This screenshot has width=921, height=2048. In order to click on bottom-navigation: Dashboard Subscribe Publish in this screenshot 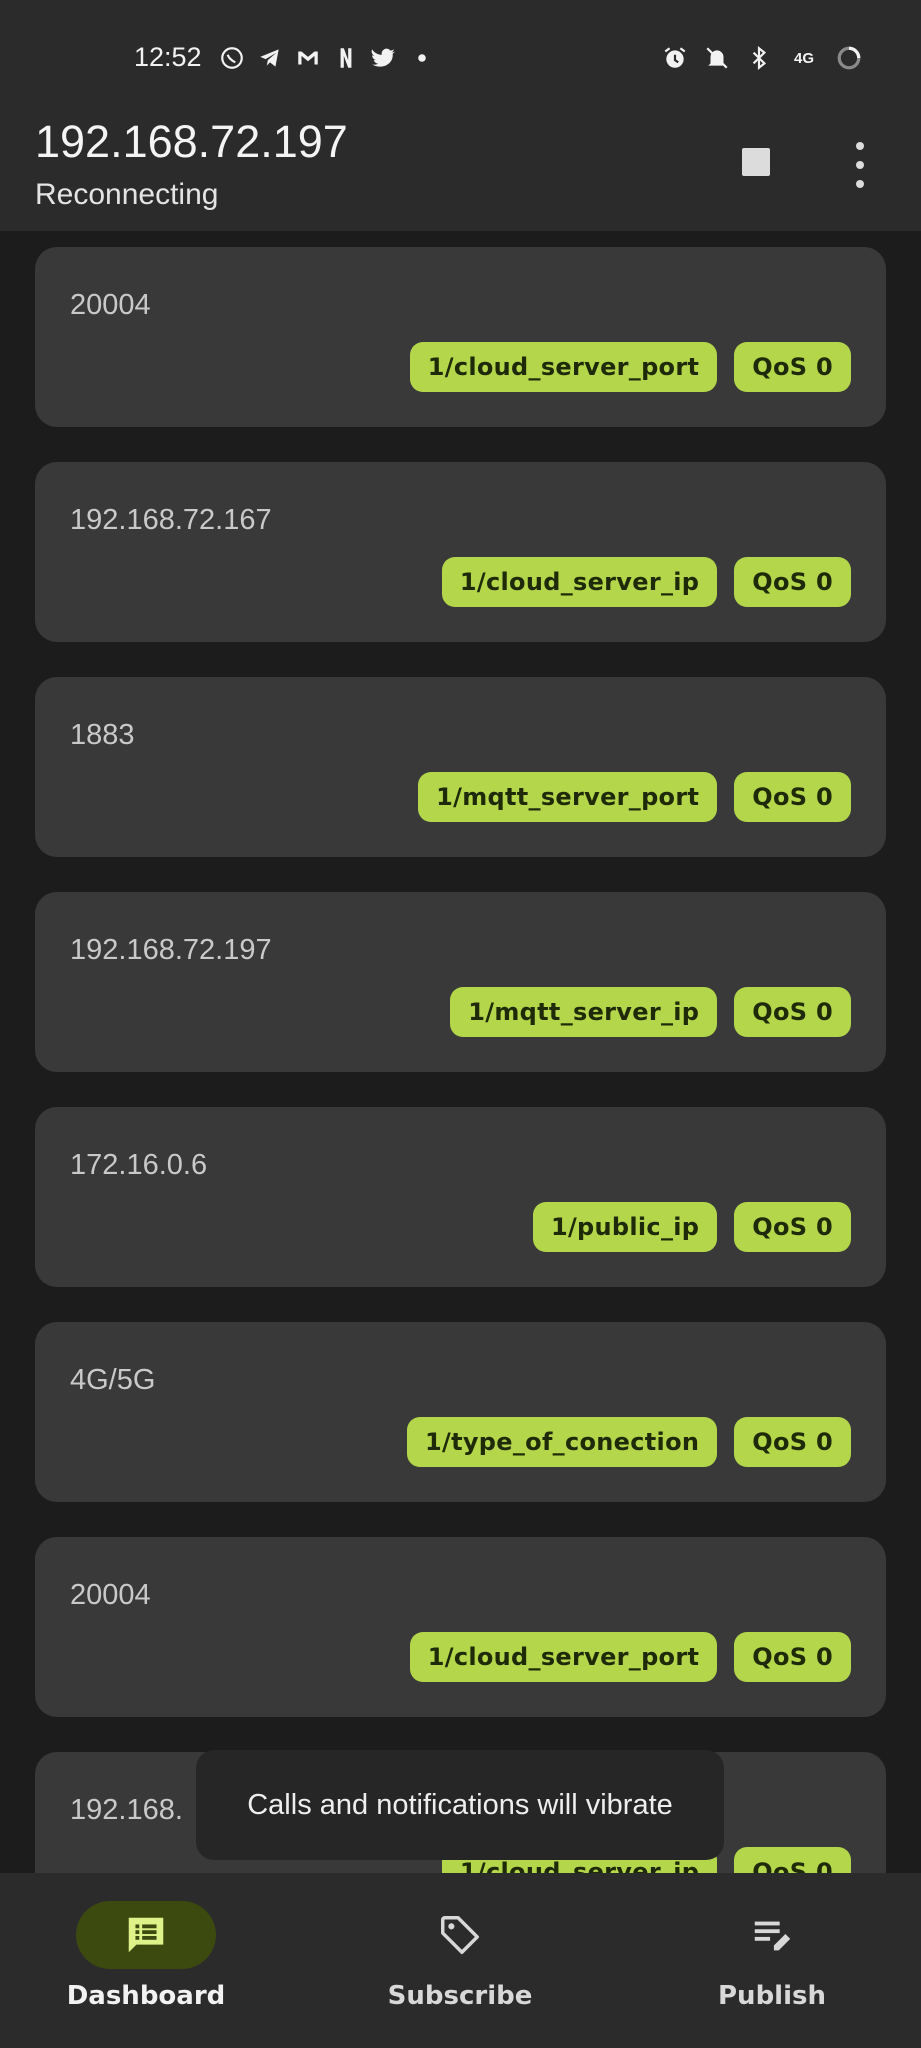, I will do `click(460, 1960)`.